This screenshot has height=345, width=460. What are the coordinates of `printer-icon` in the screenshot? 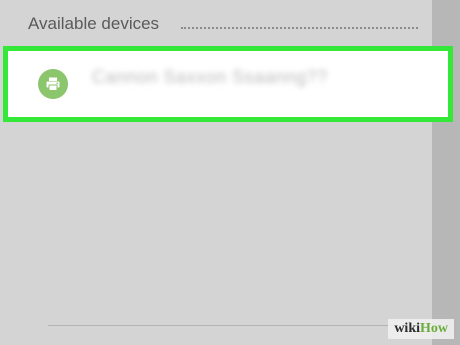 It's located at (53, 84).